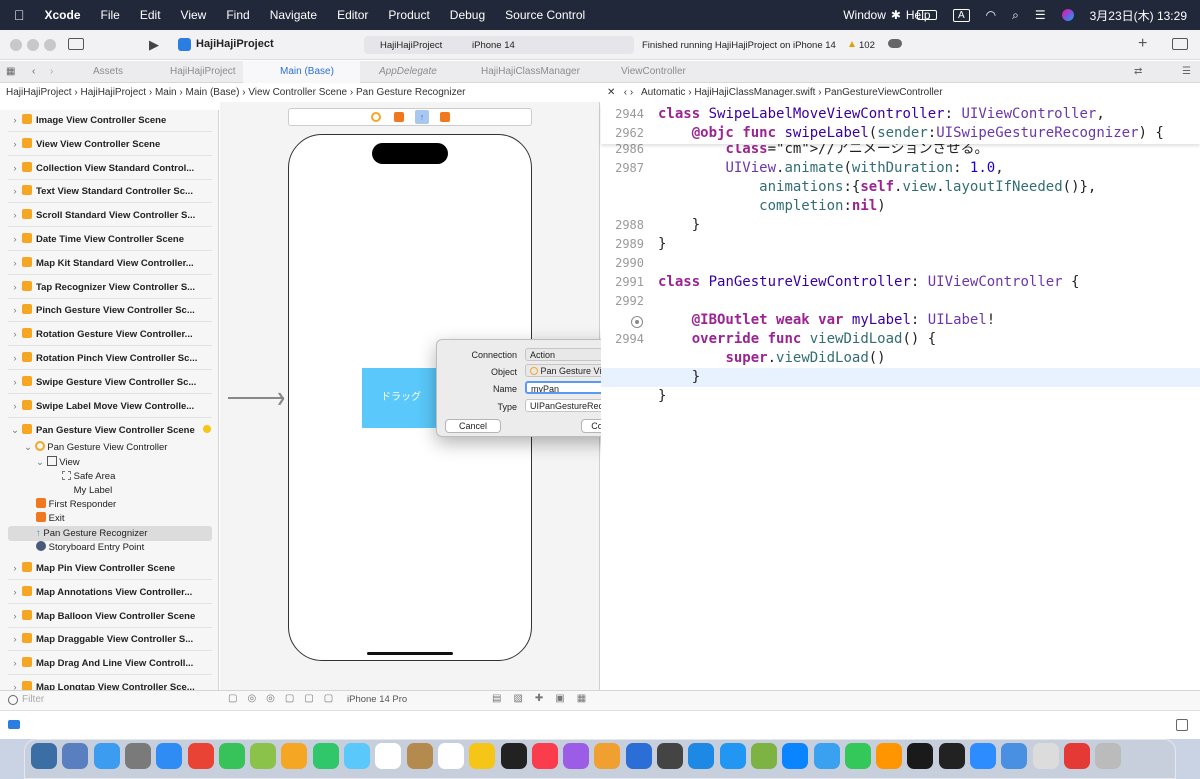 The height and width of the screenshot is (779, 1200). What do you see at coordinates (33, 72) in the screenshot?
I see `nav-back-icon: ‹` at bounding box center [33, 72].